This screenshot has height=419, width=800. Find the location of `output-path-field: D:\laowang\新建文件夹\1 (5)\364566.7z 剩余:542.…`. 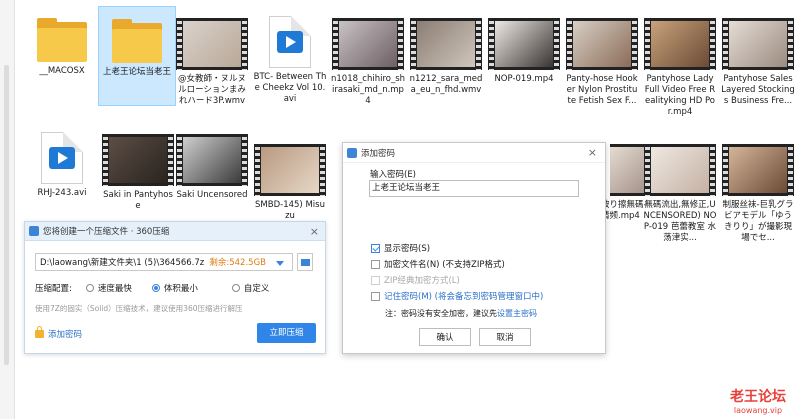

output-path-field: D:\laowang\新建文件夹\1 (5)\364566.7z 剩余:542.… is located at coordinates (164, 262).